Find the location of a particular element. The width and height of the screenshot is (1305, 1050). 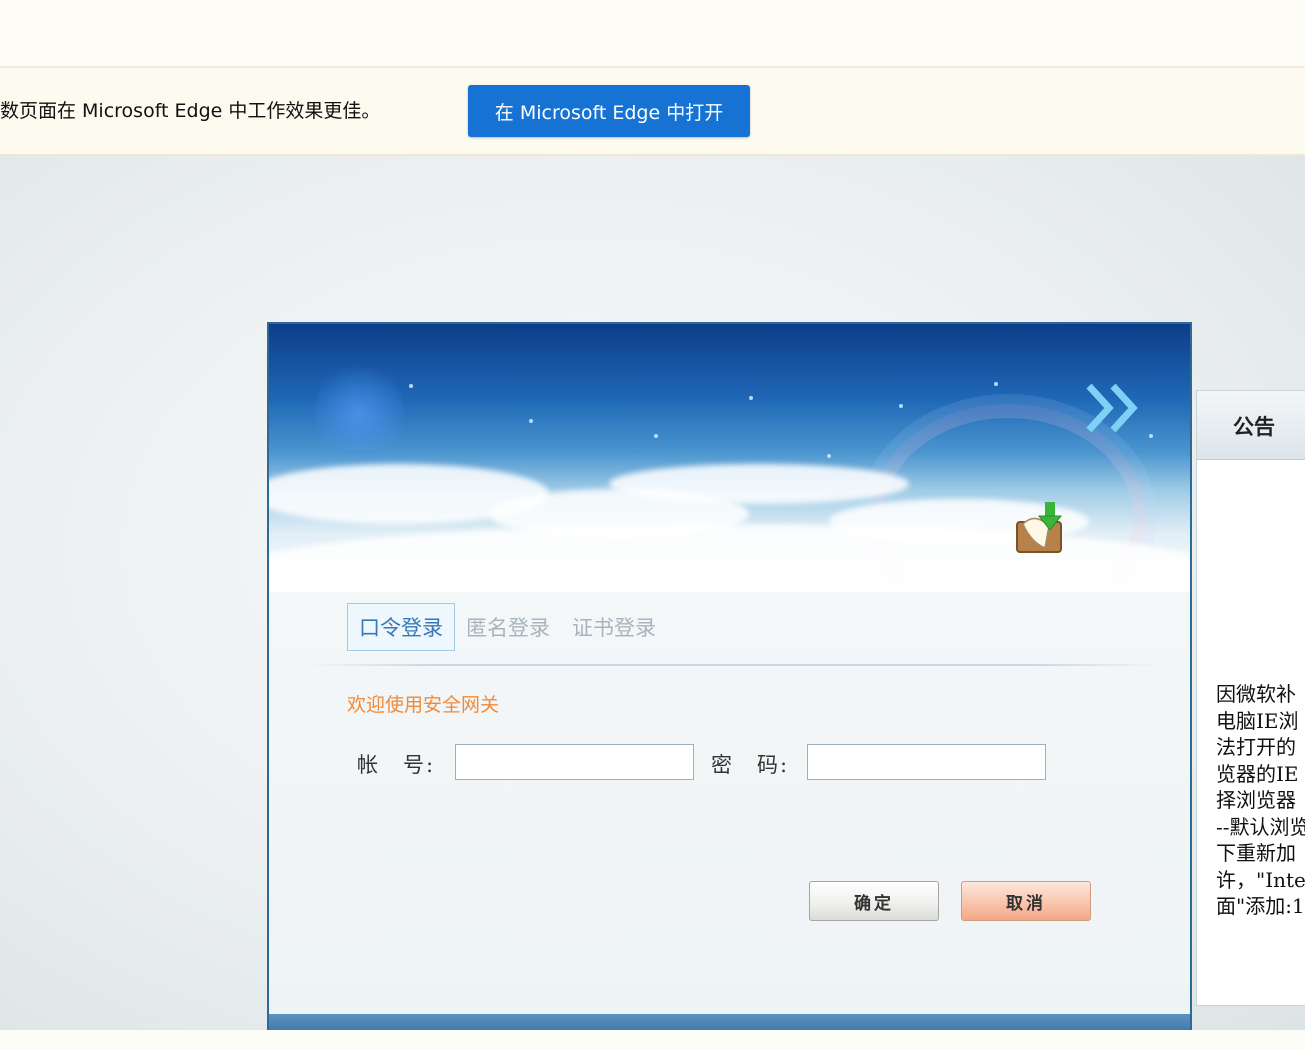

password-input is located at coordinates (926, 762).